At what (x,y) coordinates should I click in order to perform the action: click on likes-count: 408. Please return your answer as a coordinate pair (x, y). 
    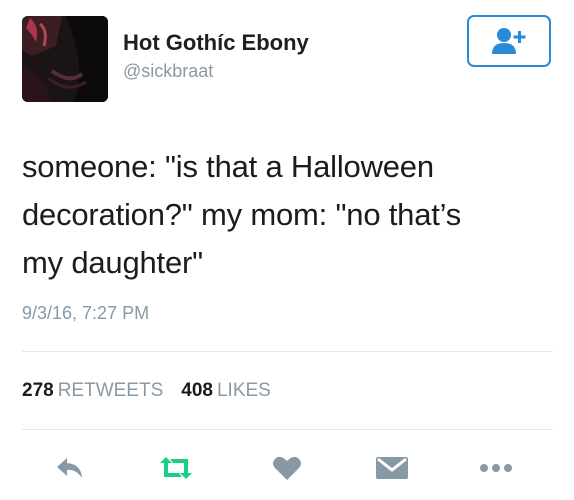
    Looking at the image, I should click on (197, 390).